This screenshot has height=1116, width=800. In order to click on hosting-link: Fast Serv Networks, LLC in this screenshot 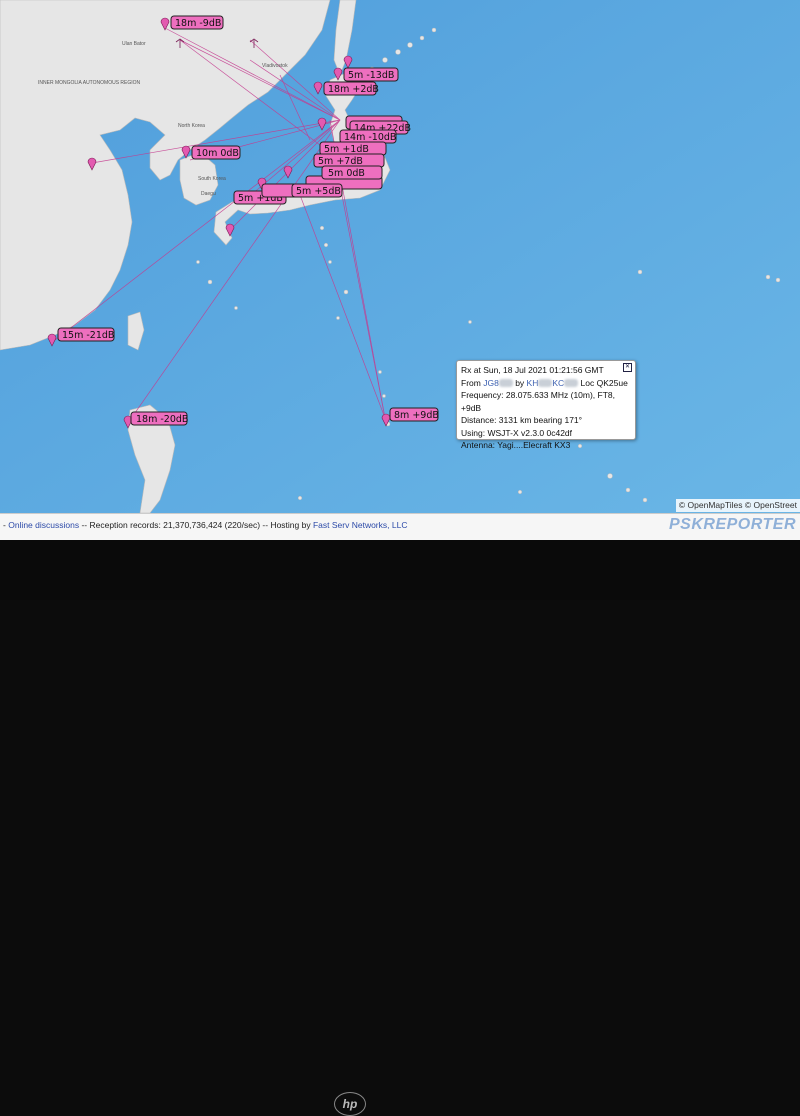, I will do `click(360, 525)`.